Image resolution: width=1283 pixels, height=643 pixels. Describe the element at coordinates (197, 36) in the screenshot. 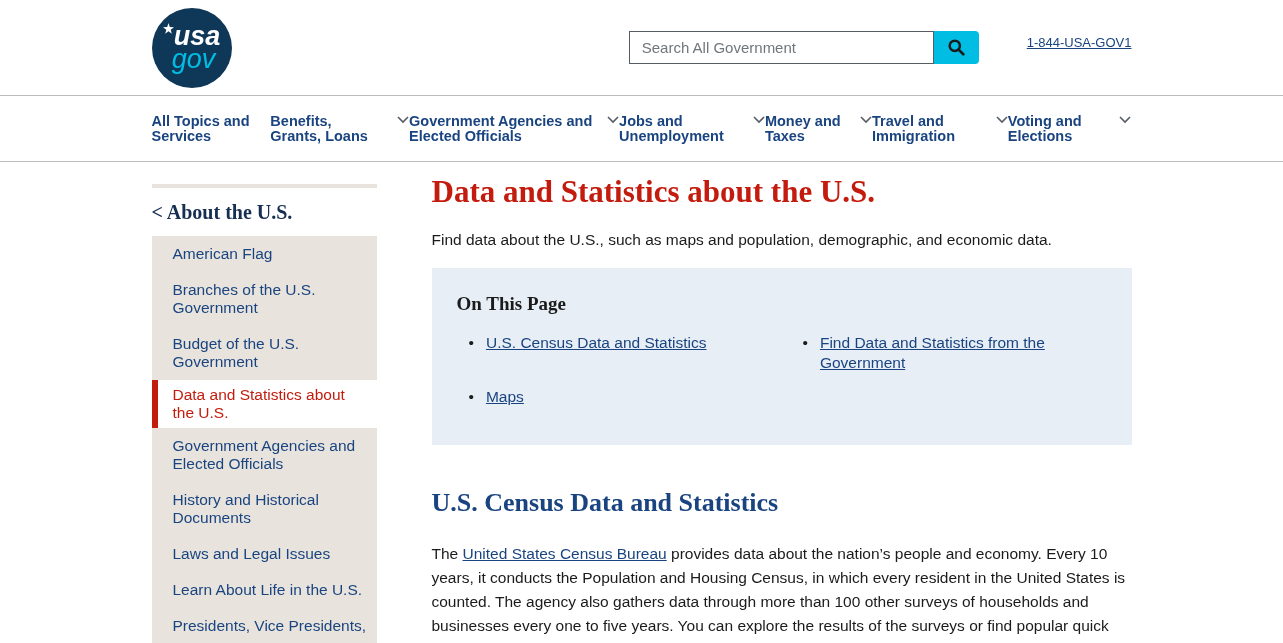

I see `logo-text: usa` at that location.